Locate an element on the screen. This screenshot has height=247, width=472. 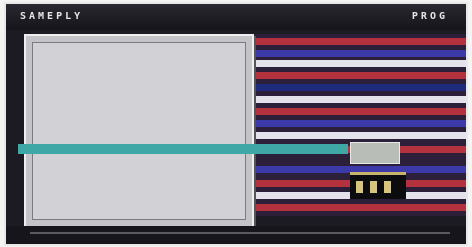
selection-highlight-bar is located at coordinates (183, 149).